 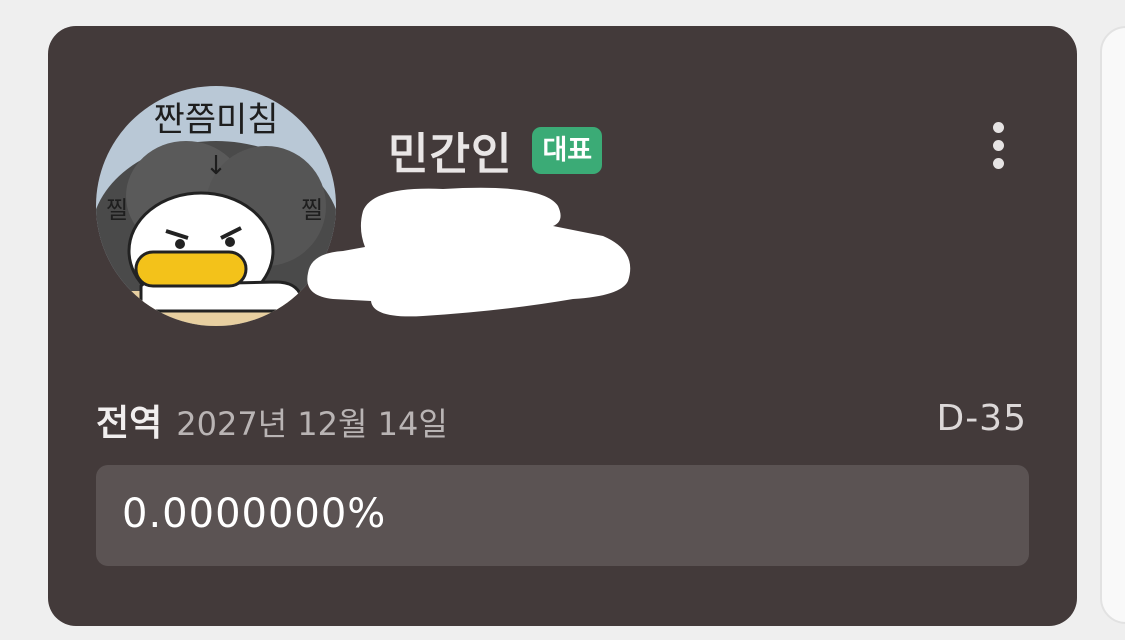 I want to click on more-options-button, so click(x=998, y=145).